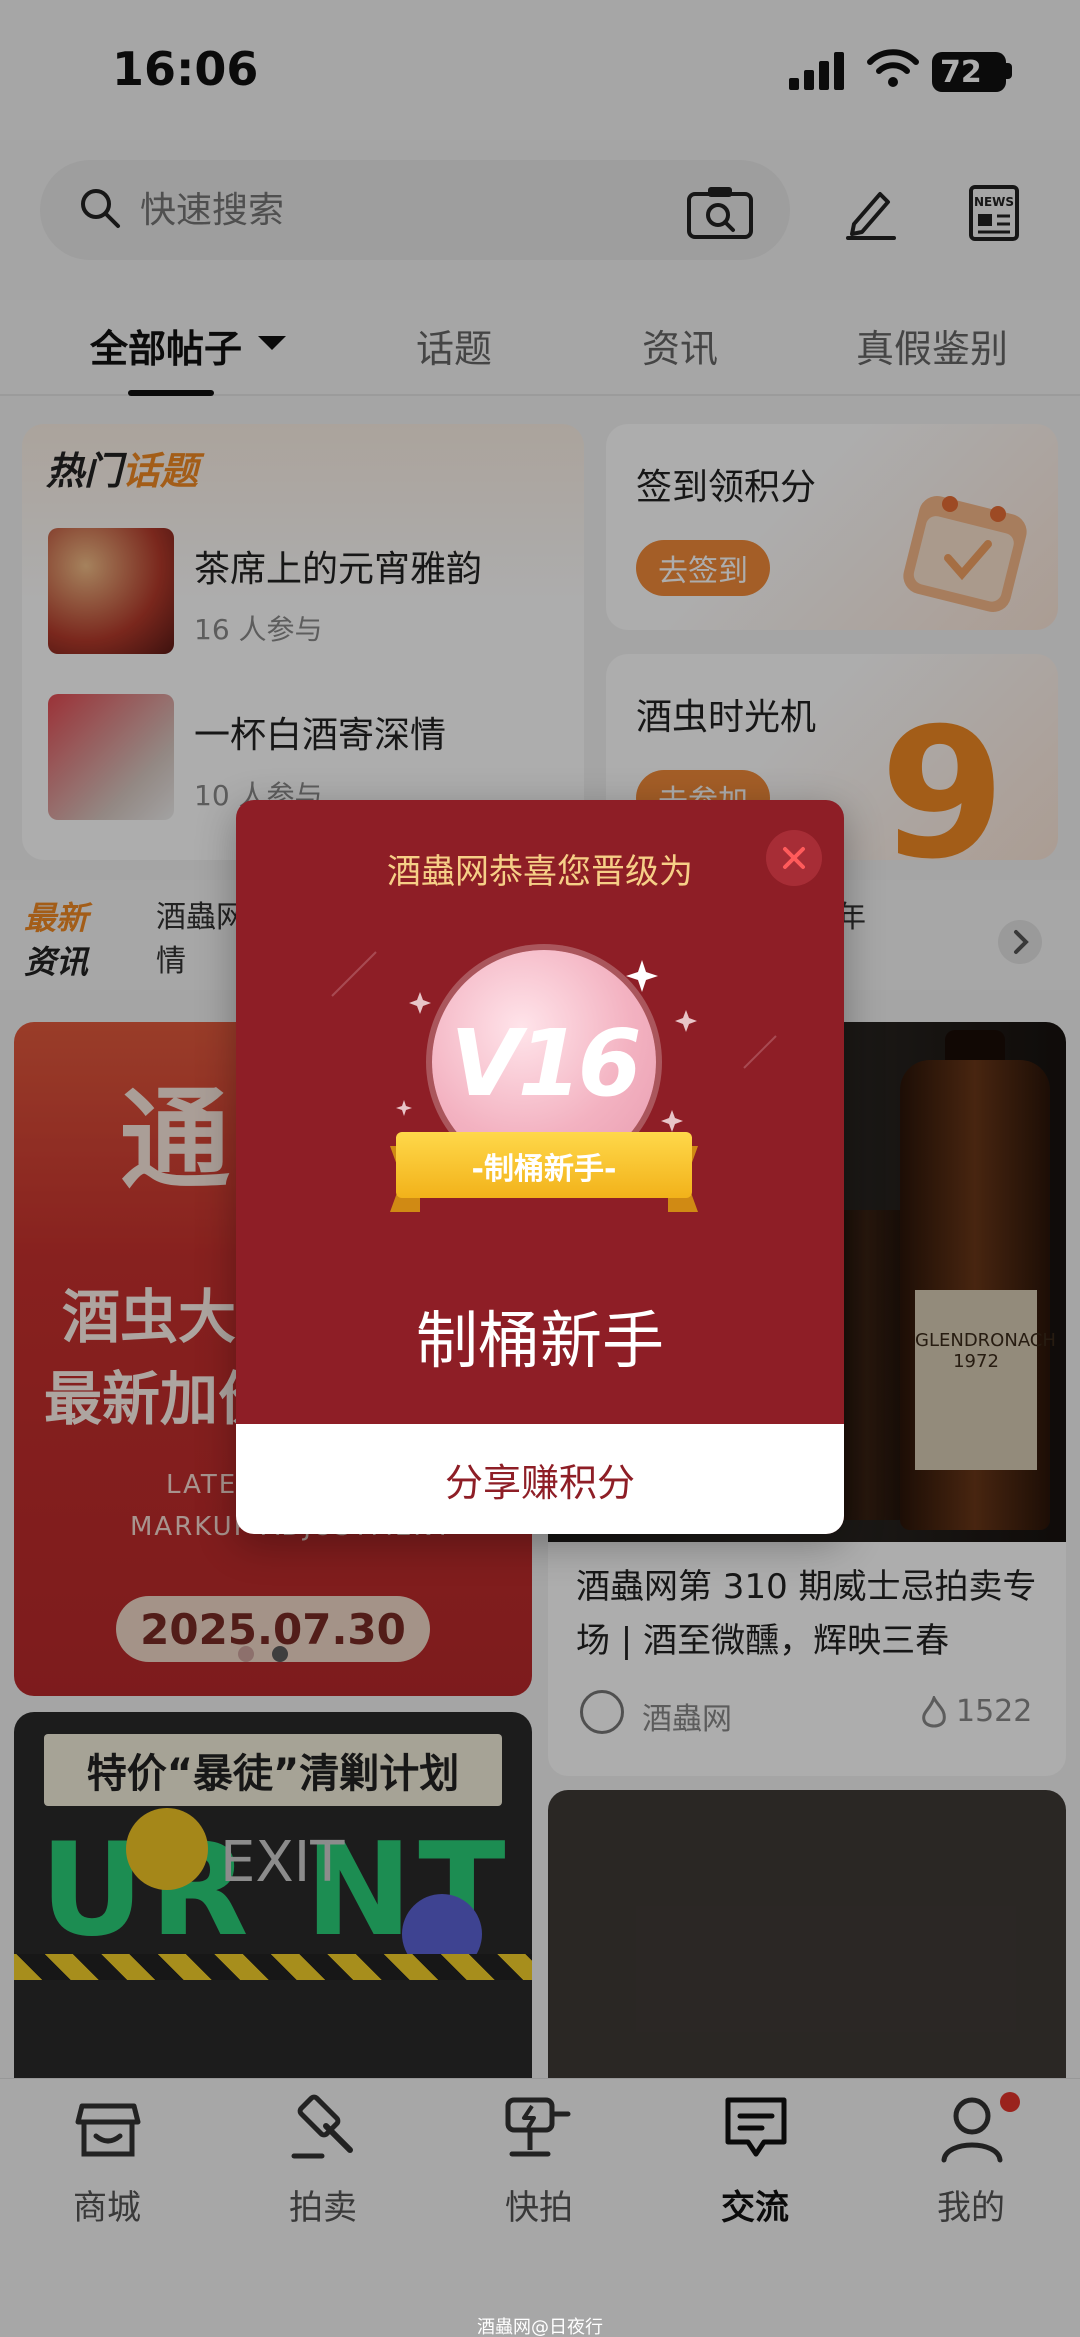 The width and height of the screenshot is (1080, 2337). What do you see at coordinates (540, 872) in the screenshot?
I see `modal-heading: 酒蟲网恭喜您晋级为` at bounding box center [540, 872].